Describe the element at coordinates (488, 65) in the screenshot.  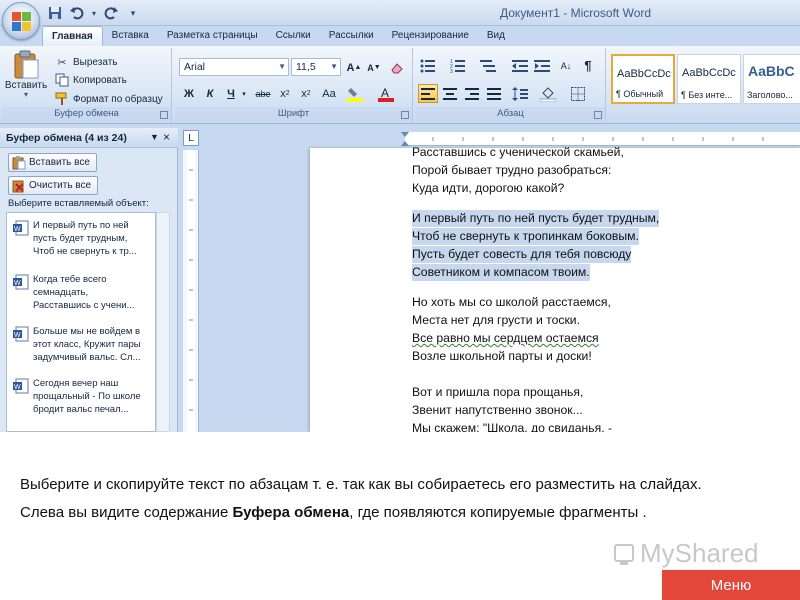
I see `multilevel-list-button` at that location.